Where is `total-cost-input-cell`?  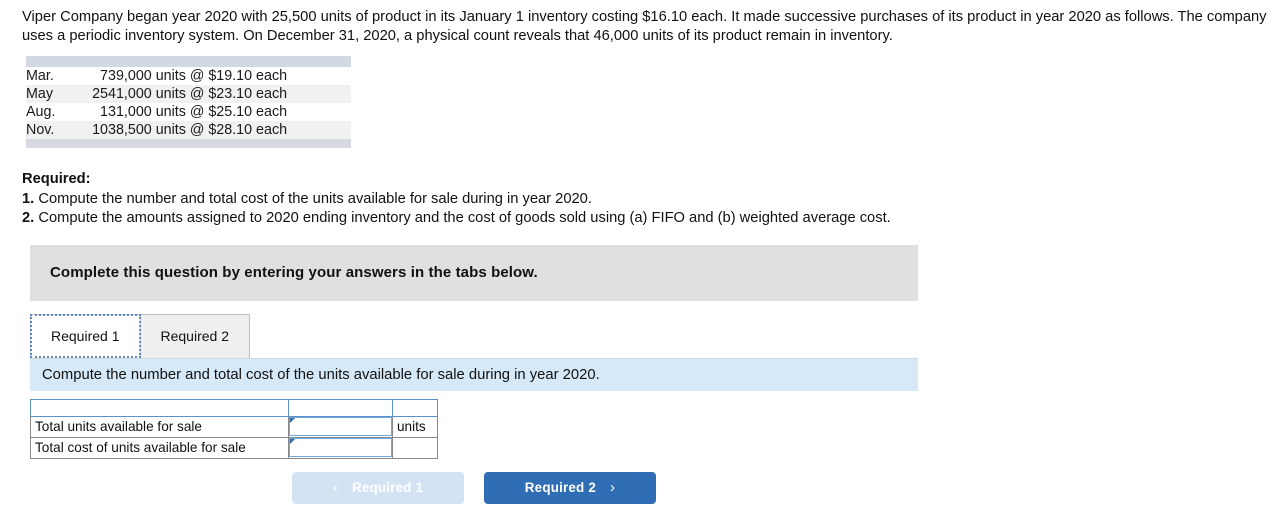
total-cost-input-cell is located at coordinates (340, 447).